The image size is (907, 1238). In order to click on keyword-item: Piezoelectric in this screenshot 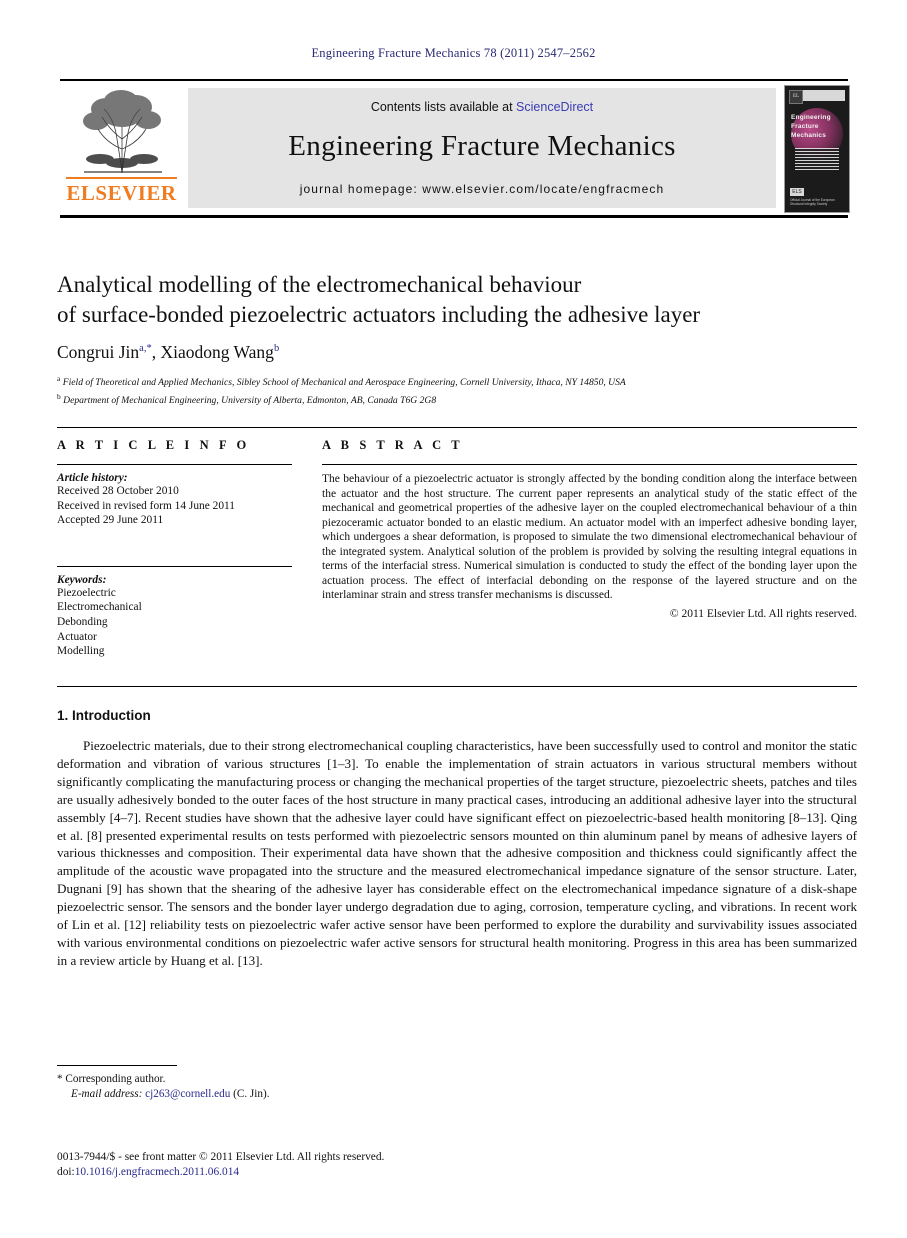, I will do `click(86, 592)`.